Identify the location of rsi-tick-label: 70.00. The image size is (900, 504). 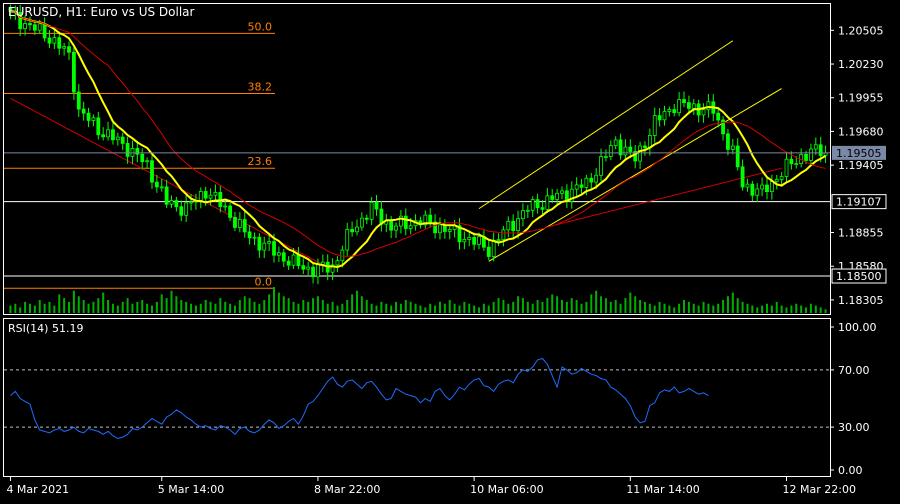
(854, 370).